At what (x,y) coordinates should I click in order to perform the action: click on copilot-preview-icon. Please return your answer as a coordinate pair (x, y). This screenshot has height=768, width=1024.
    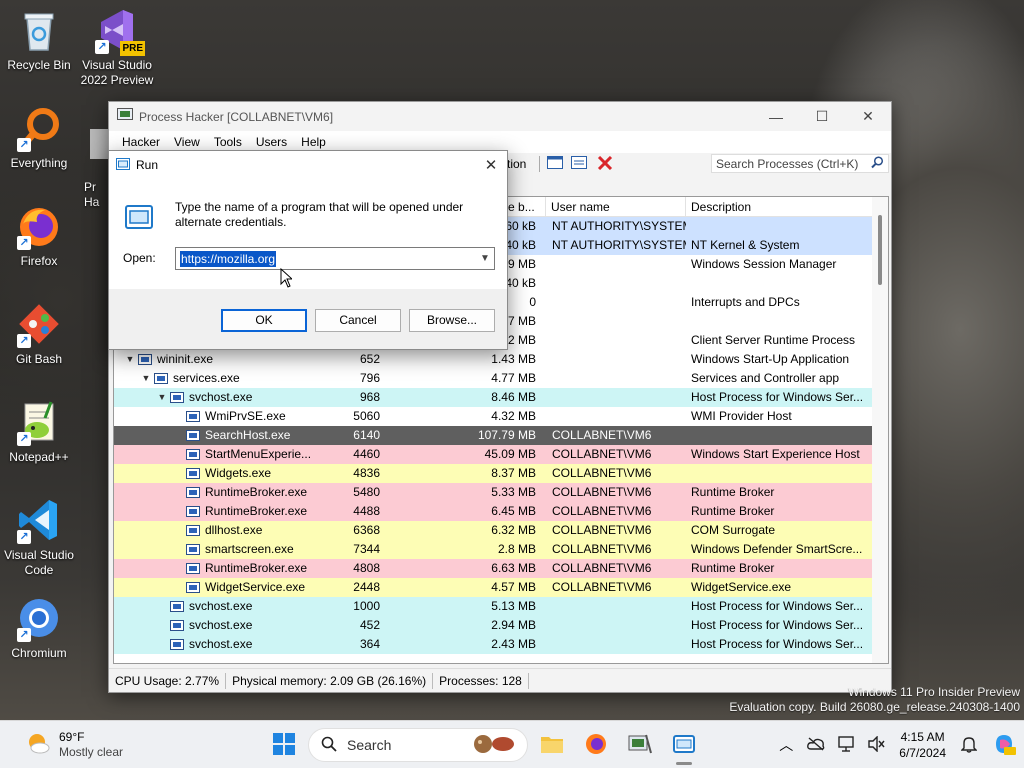
    Looking at the image, I should click on (1004, 745).